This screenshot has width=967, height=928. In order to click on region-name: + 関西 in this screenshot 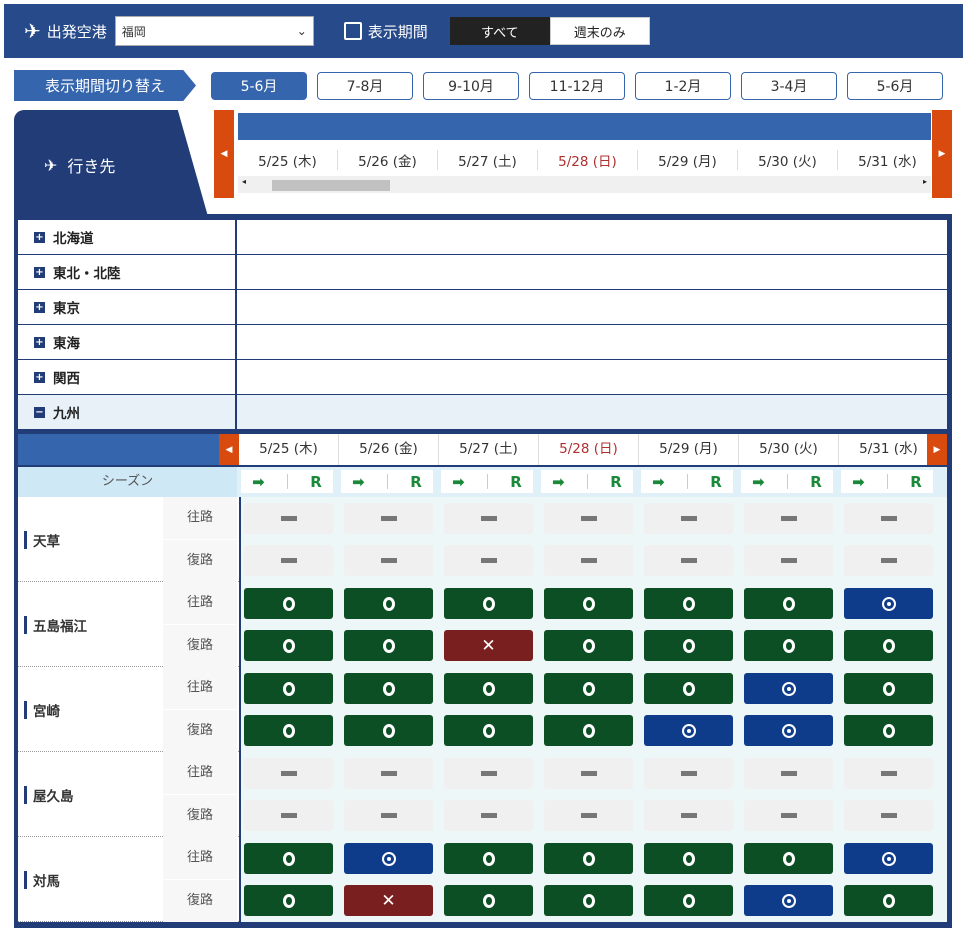, I will do `click(127, 377)`.